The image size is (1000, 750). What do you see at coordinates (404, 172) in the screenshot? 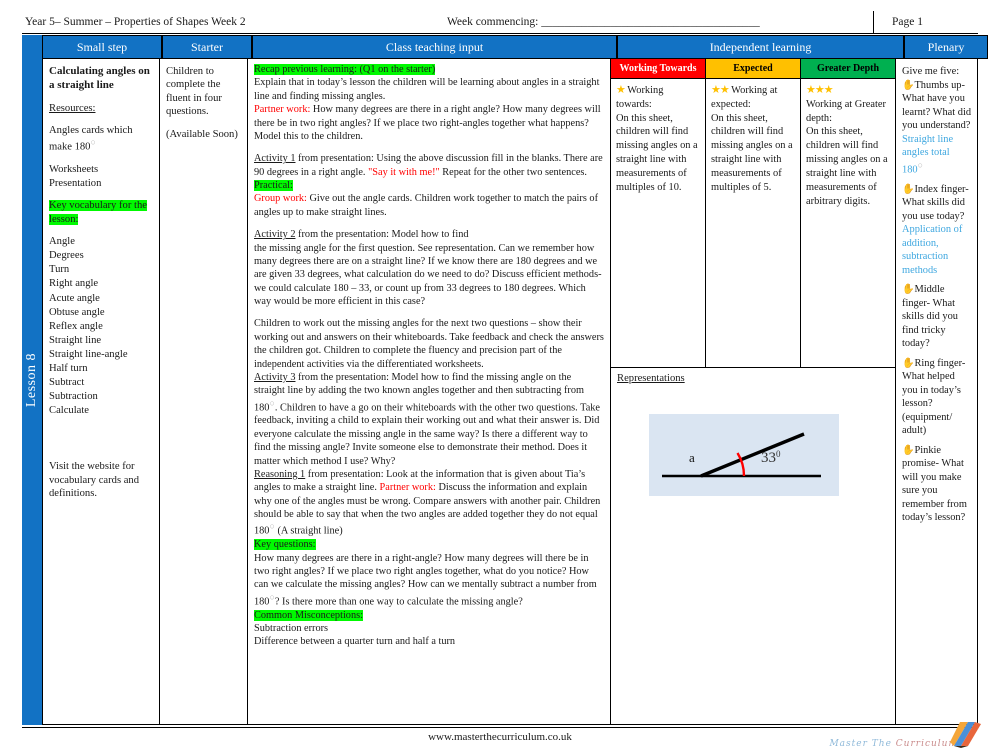
I see `say-it-with-me-quote: "Say it with me!"` at bounding box center [404, 172].